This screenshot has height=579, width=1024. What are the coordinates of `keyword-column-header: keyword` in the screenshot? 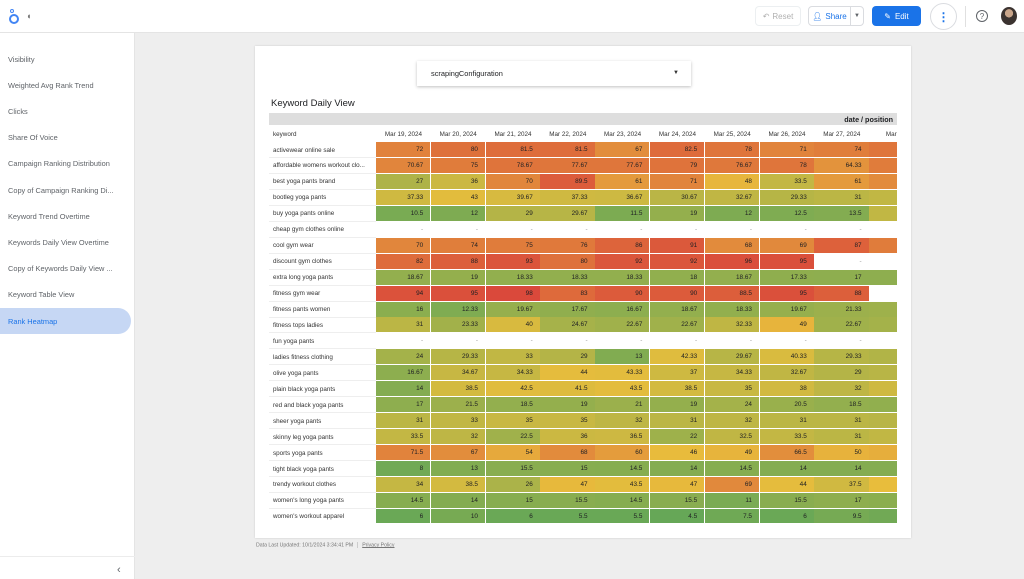 It's located at (284, 134).